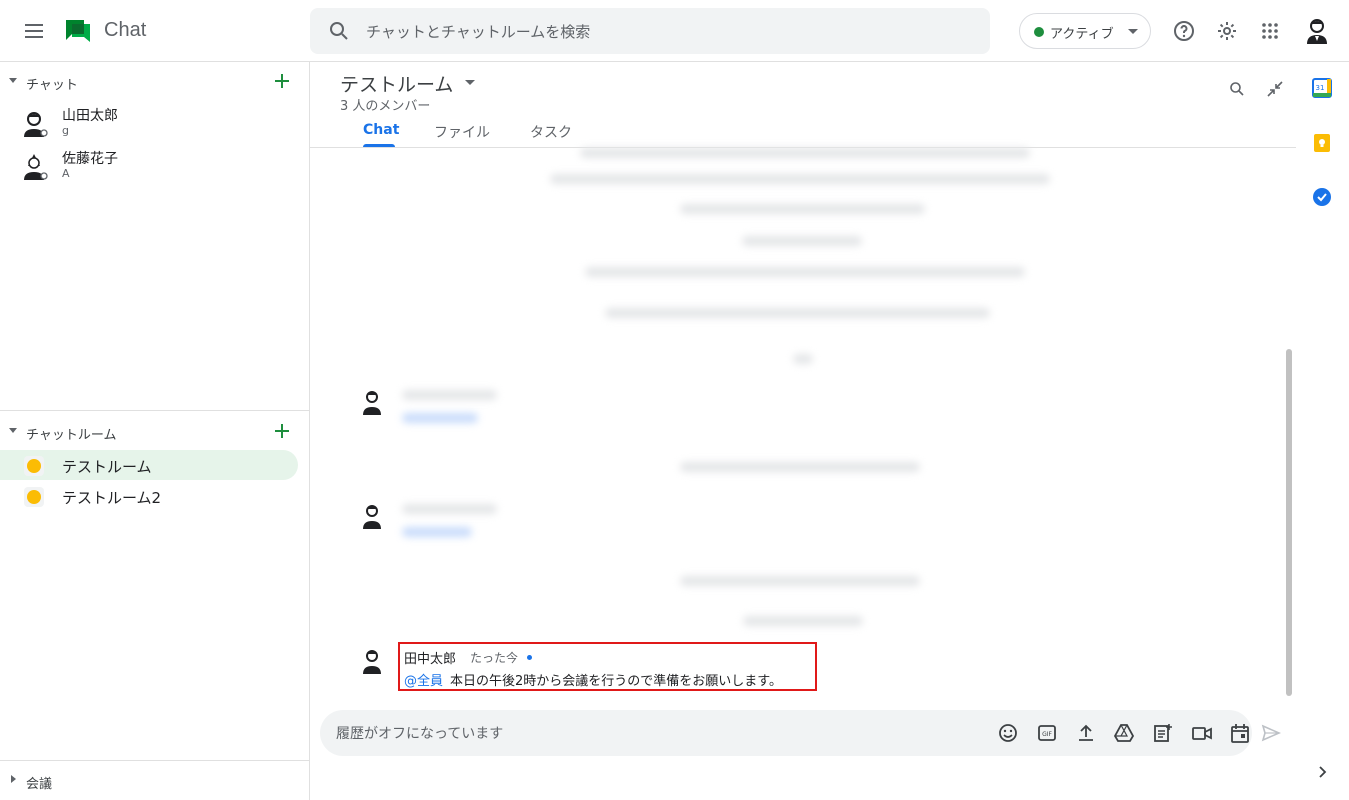 This screenshot has width=1349, height=800. What do you see at coordinates (1163, 733) in the screenshot?
I see `create-task-icon` at bounding box center [1163, 733].